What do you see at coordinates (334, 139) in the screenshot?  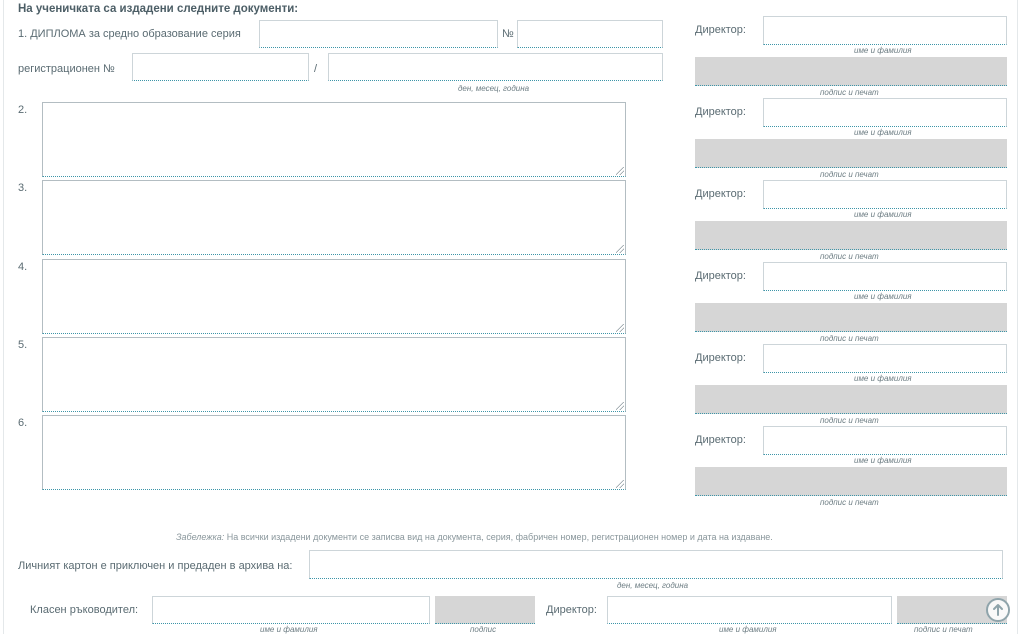 I see `document-2-textarea` at bounding box center [334, 139].